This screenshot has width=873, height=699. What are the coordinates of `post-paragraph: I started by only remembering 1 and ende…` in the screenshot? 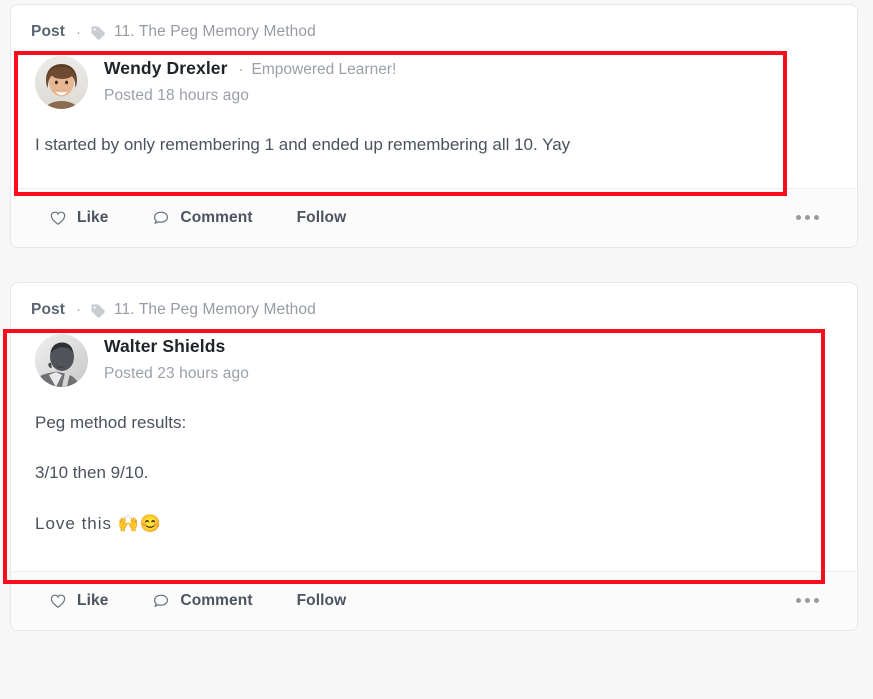 It's located at (303, 144).